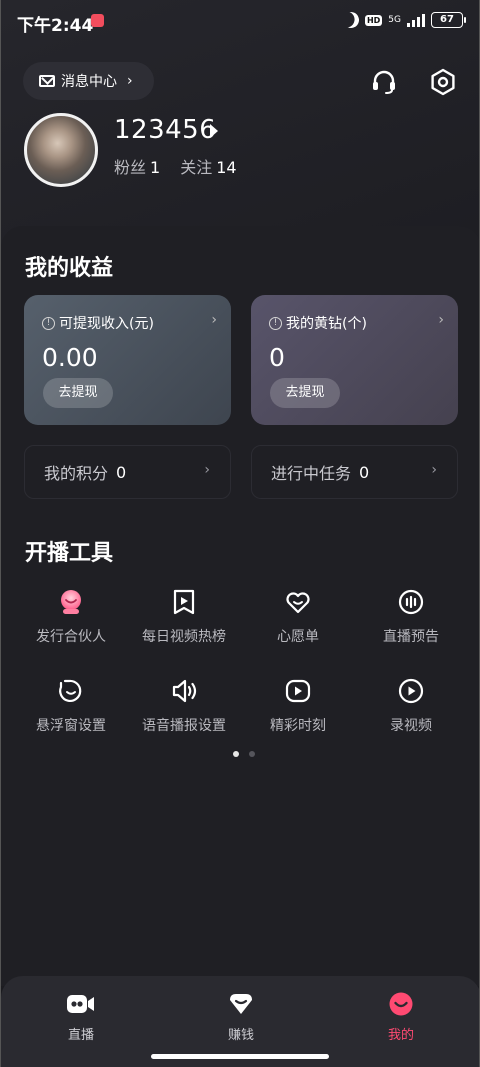 This screenshot has height=1067, width=480. Describe the element at coordinates (69, 553) in the screenshot. I see `tools-title: 开播工具` at that location.